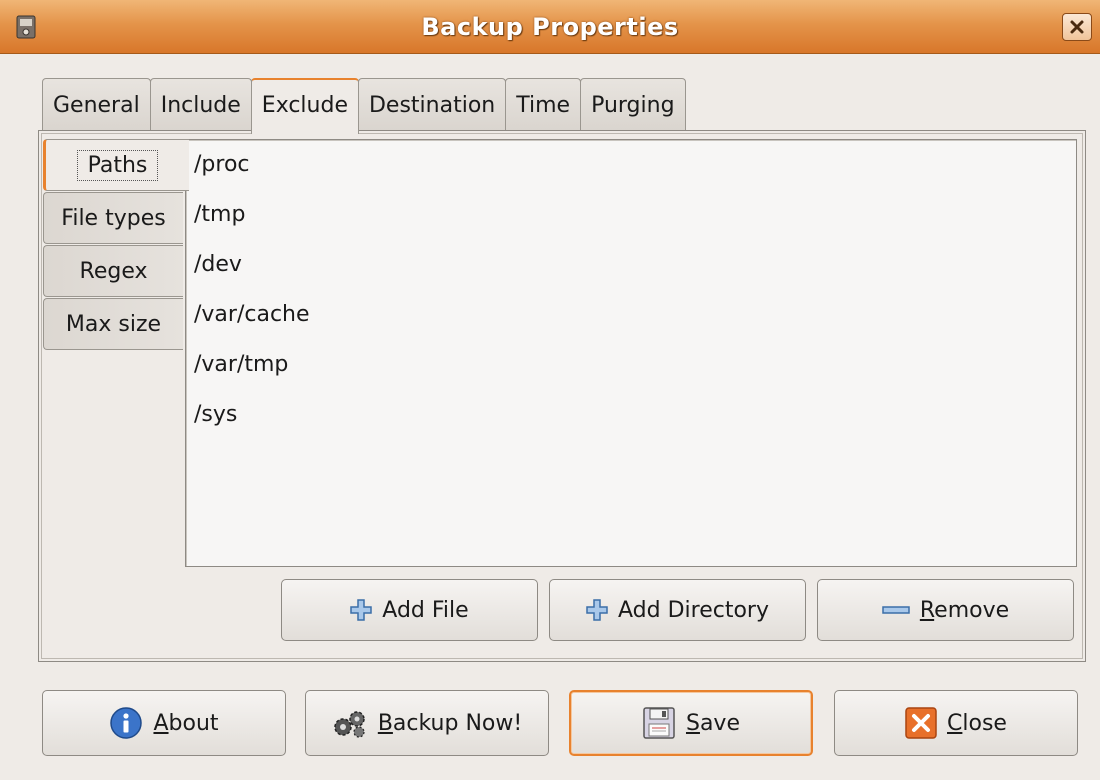 Image resolution: width=1100 pixels, height=780 pixels. Describe the element at coordinates (96, 104) in the screenshot. I see `tab-general: General` at that location.